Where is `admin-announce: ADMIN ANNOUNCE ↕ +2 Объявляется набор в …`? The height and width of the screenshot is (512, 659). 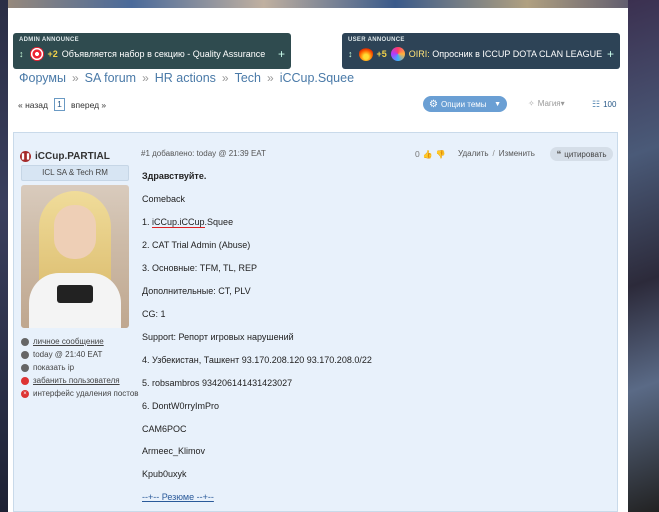
admin-announce: ADMIN ANNOUNCE ↕ +2 Объявляется набор в … is located at coordinates (152, 51).